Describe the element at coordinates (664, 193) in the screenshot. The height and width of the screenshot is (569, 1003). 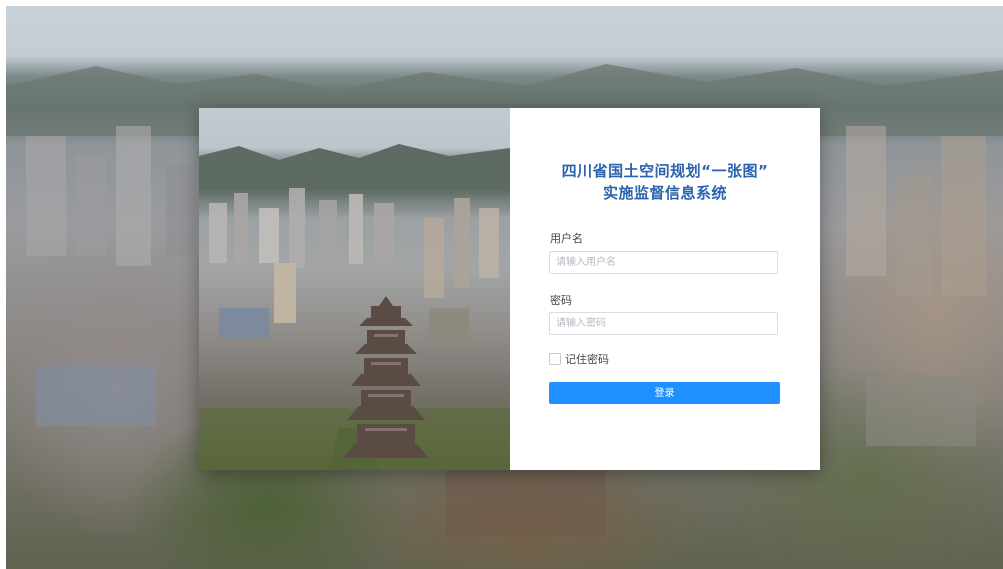
I see `system-title-line2: 实施监督信息系统` at that location.